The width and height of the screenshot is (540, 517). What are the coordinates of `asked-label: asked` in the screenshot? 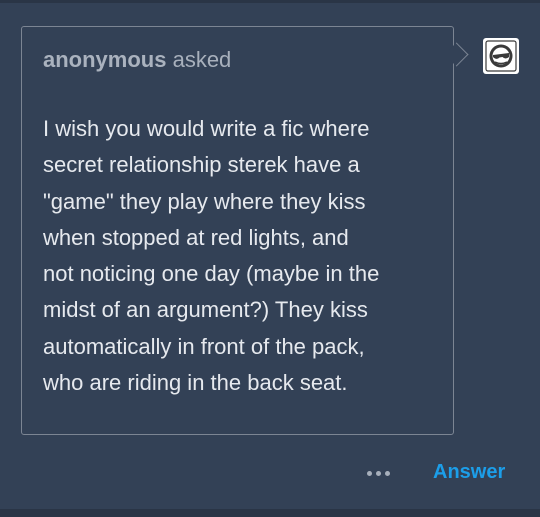 It's located at (199, 59).